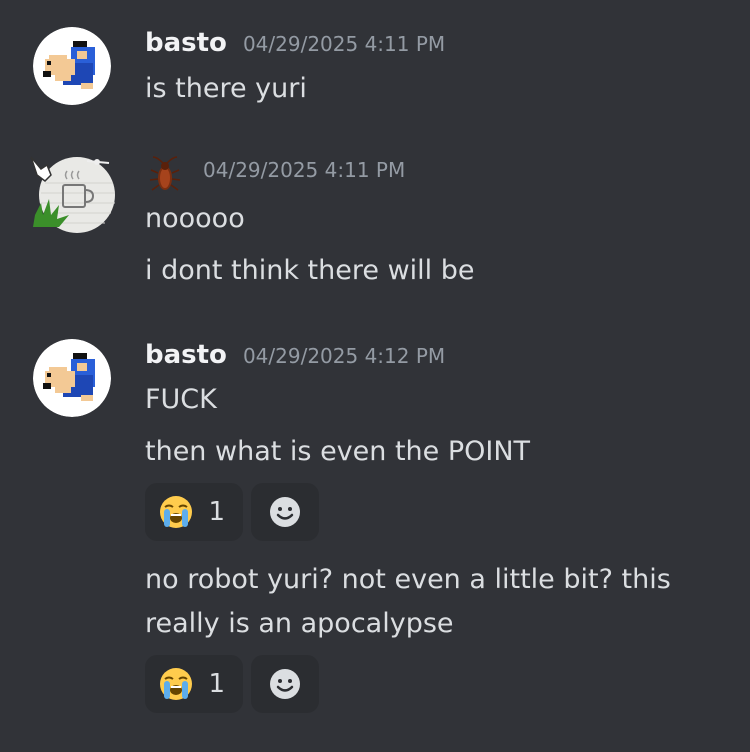 This screenshot has width=750, height=752. I want to click on coffee-cup-avatar-icon, so click(72, 194).